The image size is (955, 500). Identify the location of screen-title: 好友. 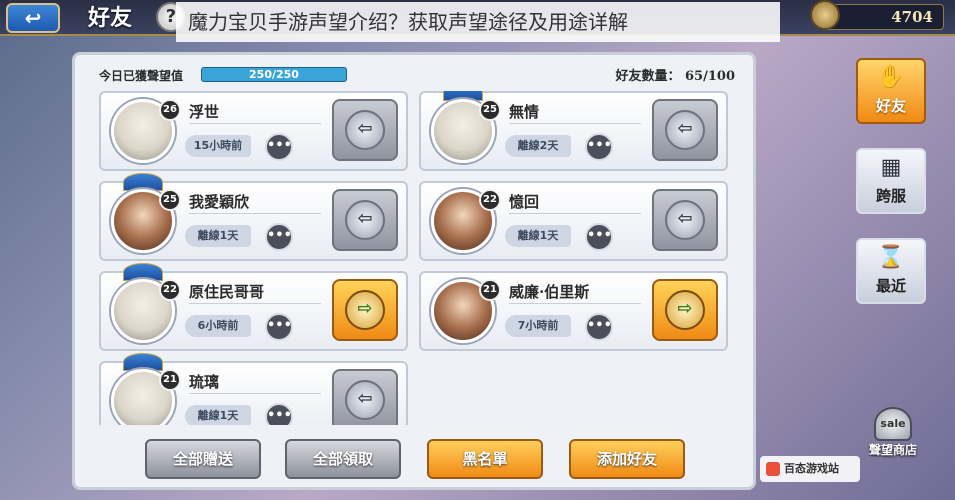
(110, 18).